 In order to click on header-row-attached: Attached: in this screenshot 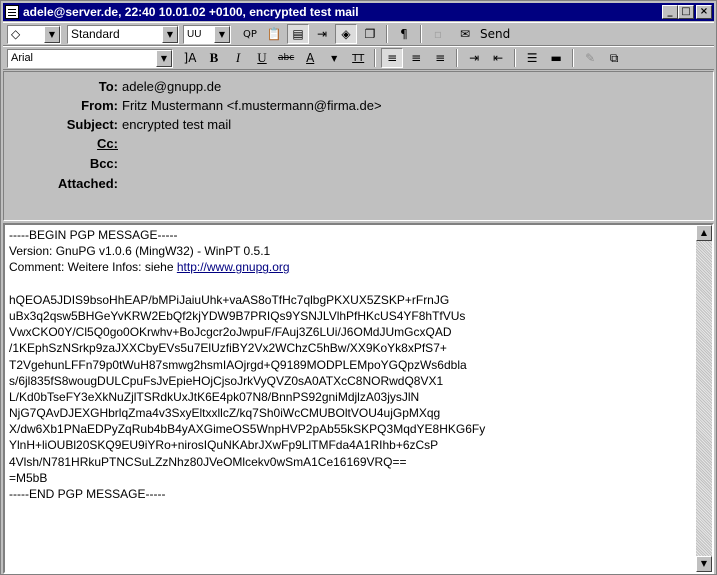, I will do `click(63, 183)`.